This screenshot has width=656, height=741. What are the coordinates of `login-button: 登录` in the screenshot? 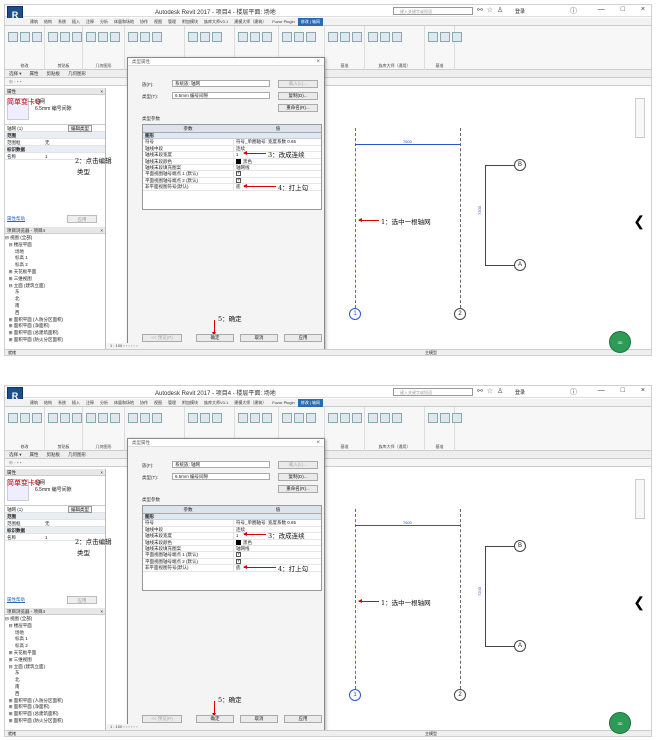 It's located at (520, 11).